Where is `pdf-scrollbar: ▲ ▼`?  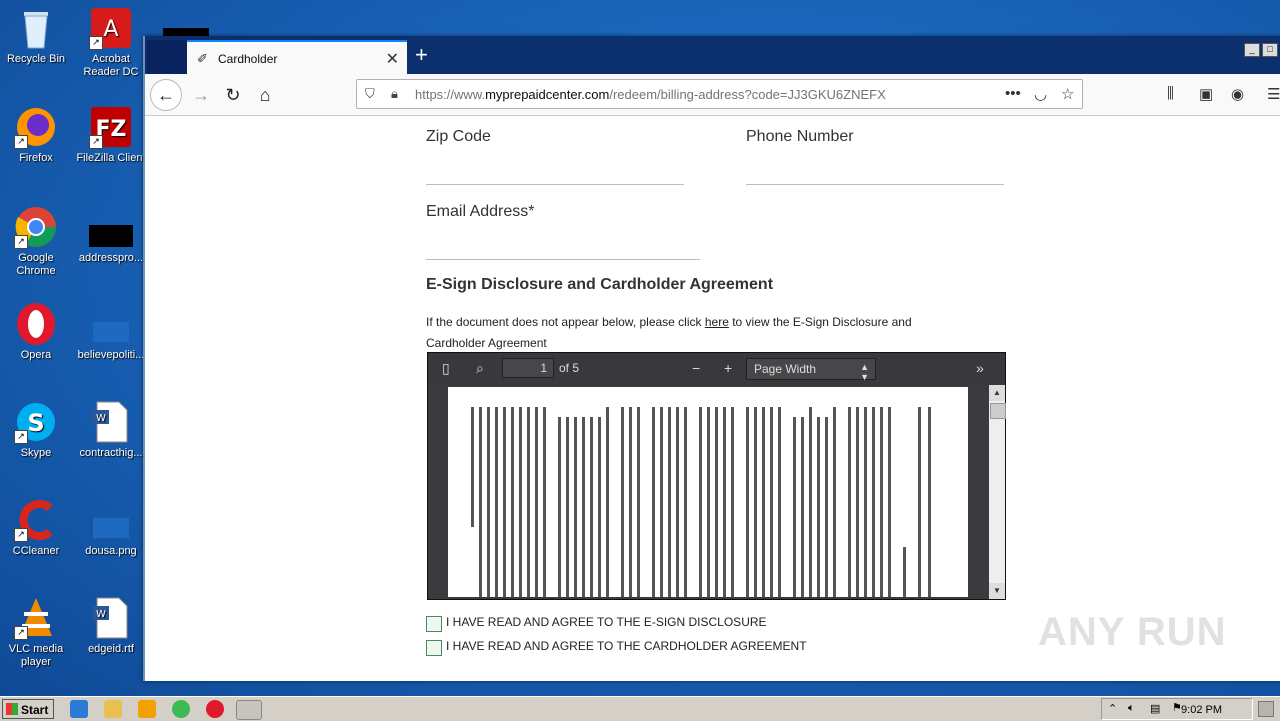 pdf-scrollbar: ▲ ▼ is located at coordinates (997, 492).